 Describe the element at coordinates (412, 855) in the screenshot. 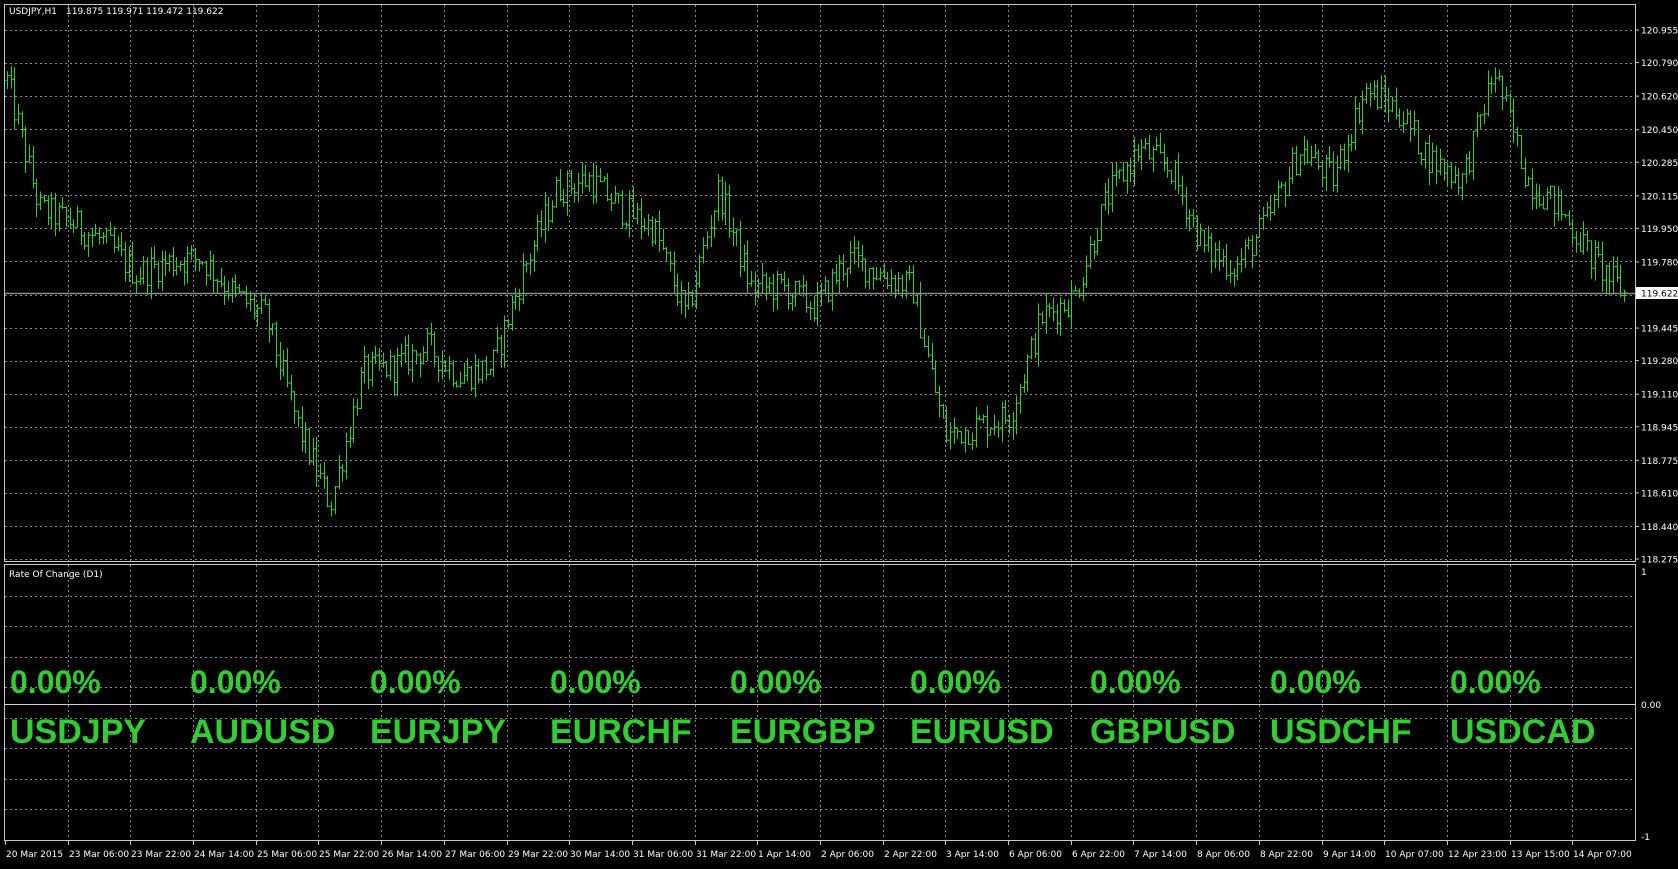

I see `time-tick-label: 26 Mar 14:00` at that location.